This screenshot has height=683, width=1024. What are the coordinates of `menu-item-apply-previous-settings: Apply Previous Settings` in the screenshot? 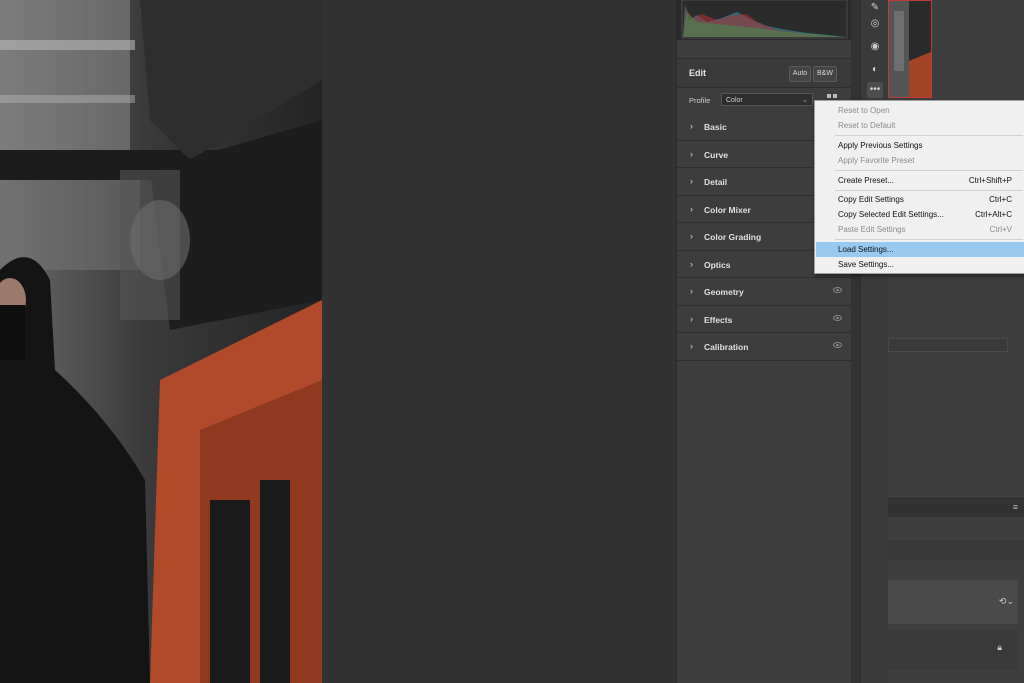 It's located at (920, 145).